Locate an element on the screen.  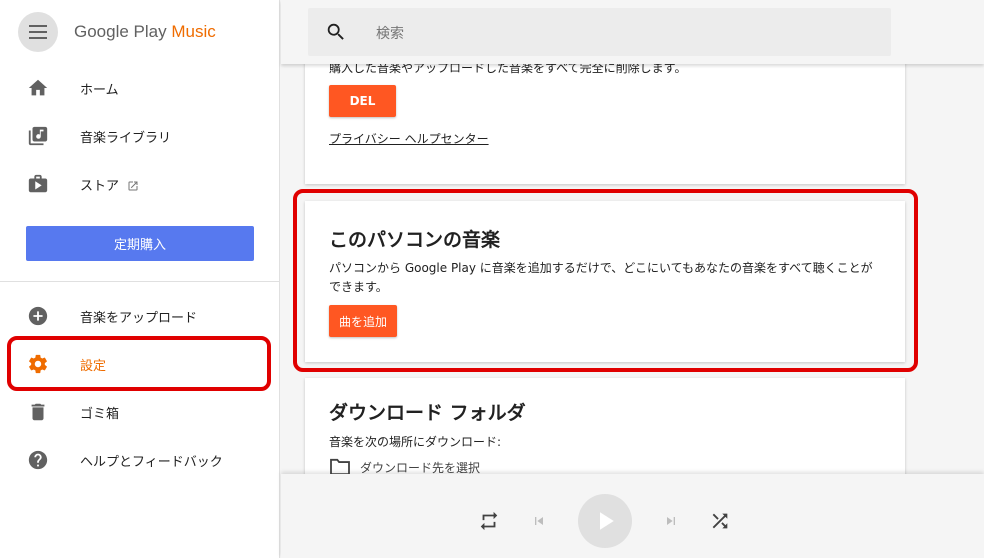
sidebar-item-label: 音楽ライブラリ is located at coordinates (126, 138).